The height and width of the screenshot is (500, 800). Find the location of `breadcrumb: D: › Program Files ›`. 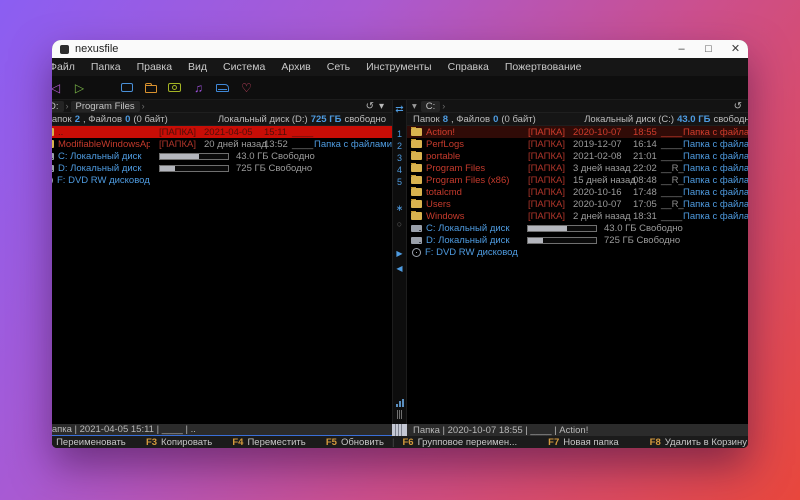

breadcrumb: D: › Program Files › is located at coordinates (99, 106).